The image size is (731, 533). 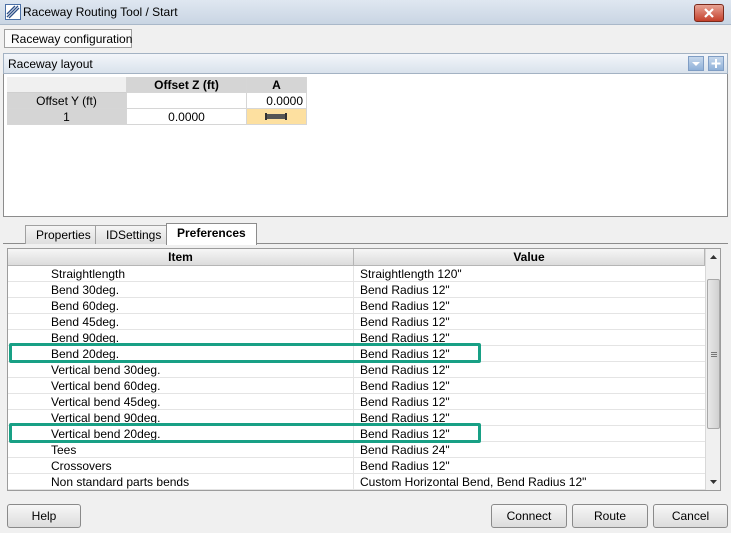 What do you see at coordinates (181, 466) in the screenshot?
I see `item-cell: Crossovers` at bounding box center [181, 466].